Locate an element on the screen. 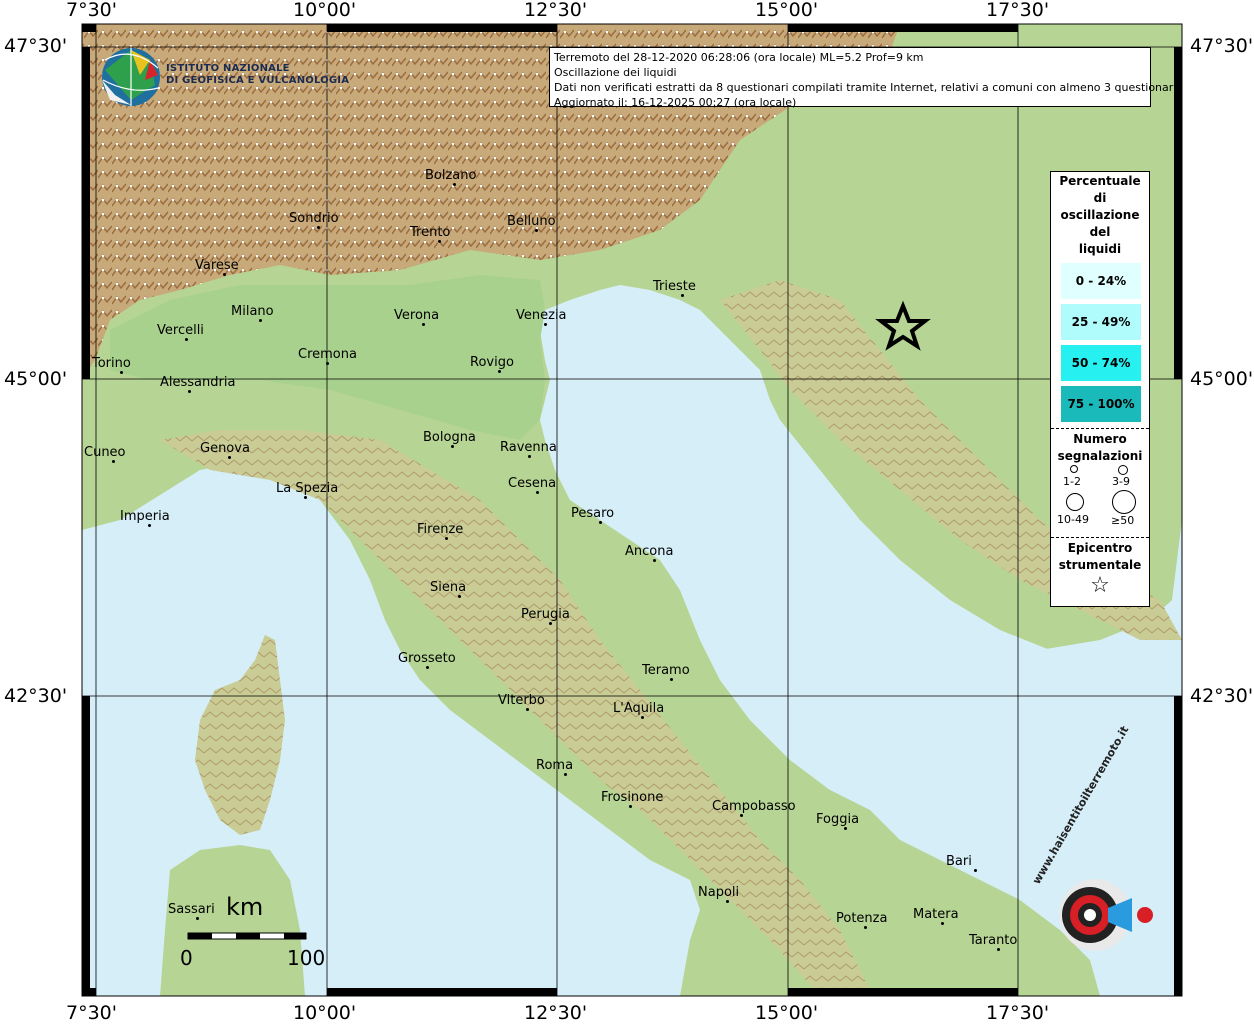 The height and width of the screenshot is (1024, 1254). lon-label-top: 17°30' is located at coordinates (1018, 10).